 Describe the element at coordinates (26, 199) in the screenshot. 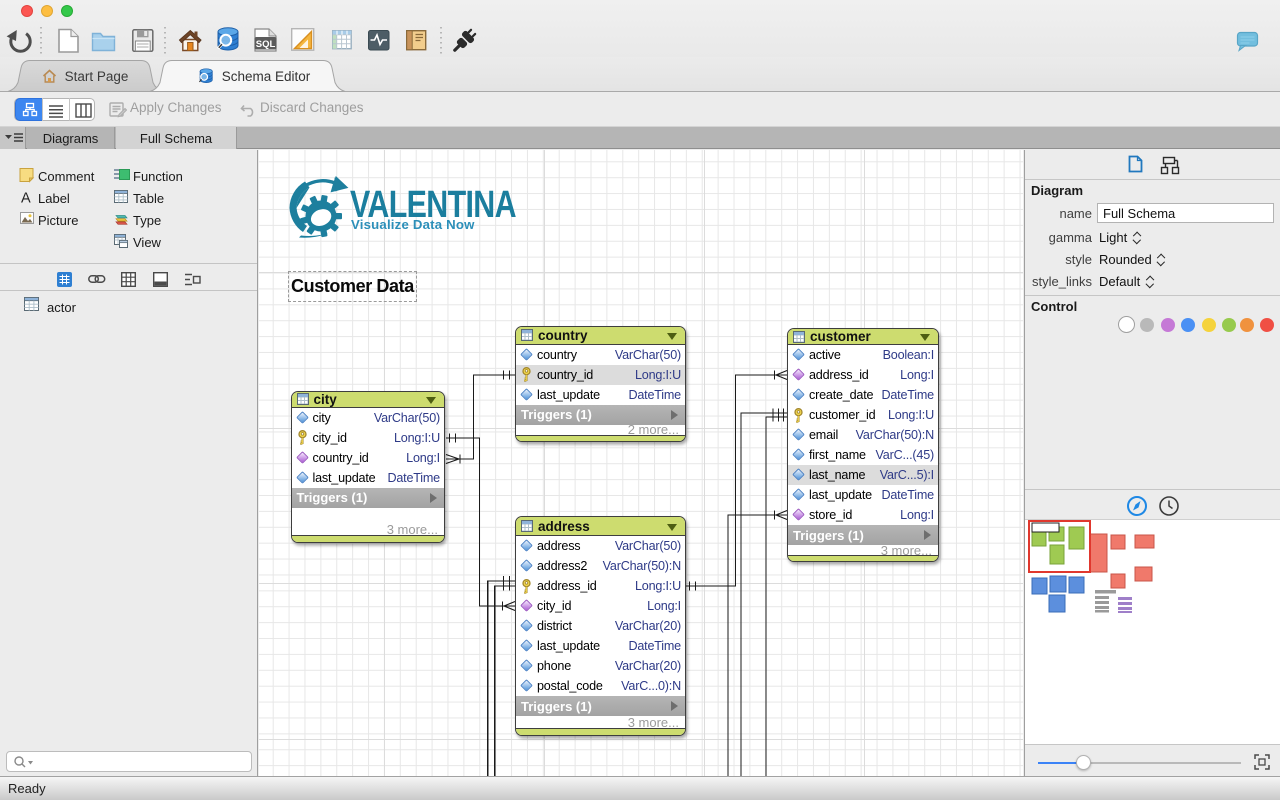

I see `svg-text: A` at that location.